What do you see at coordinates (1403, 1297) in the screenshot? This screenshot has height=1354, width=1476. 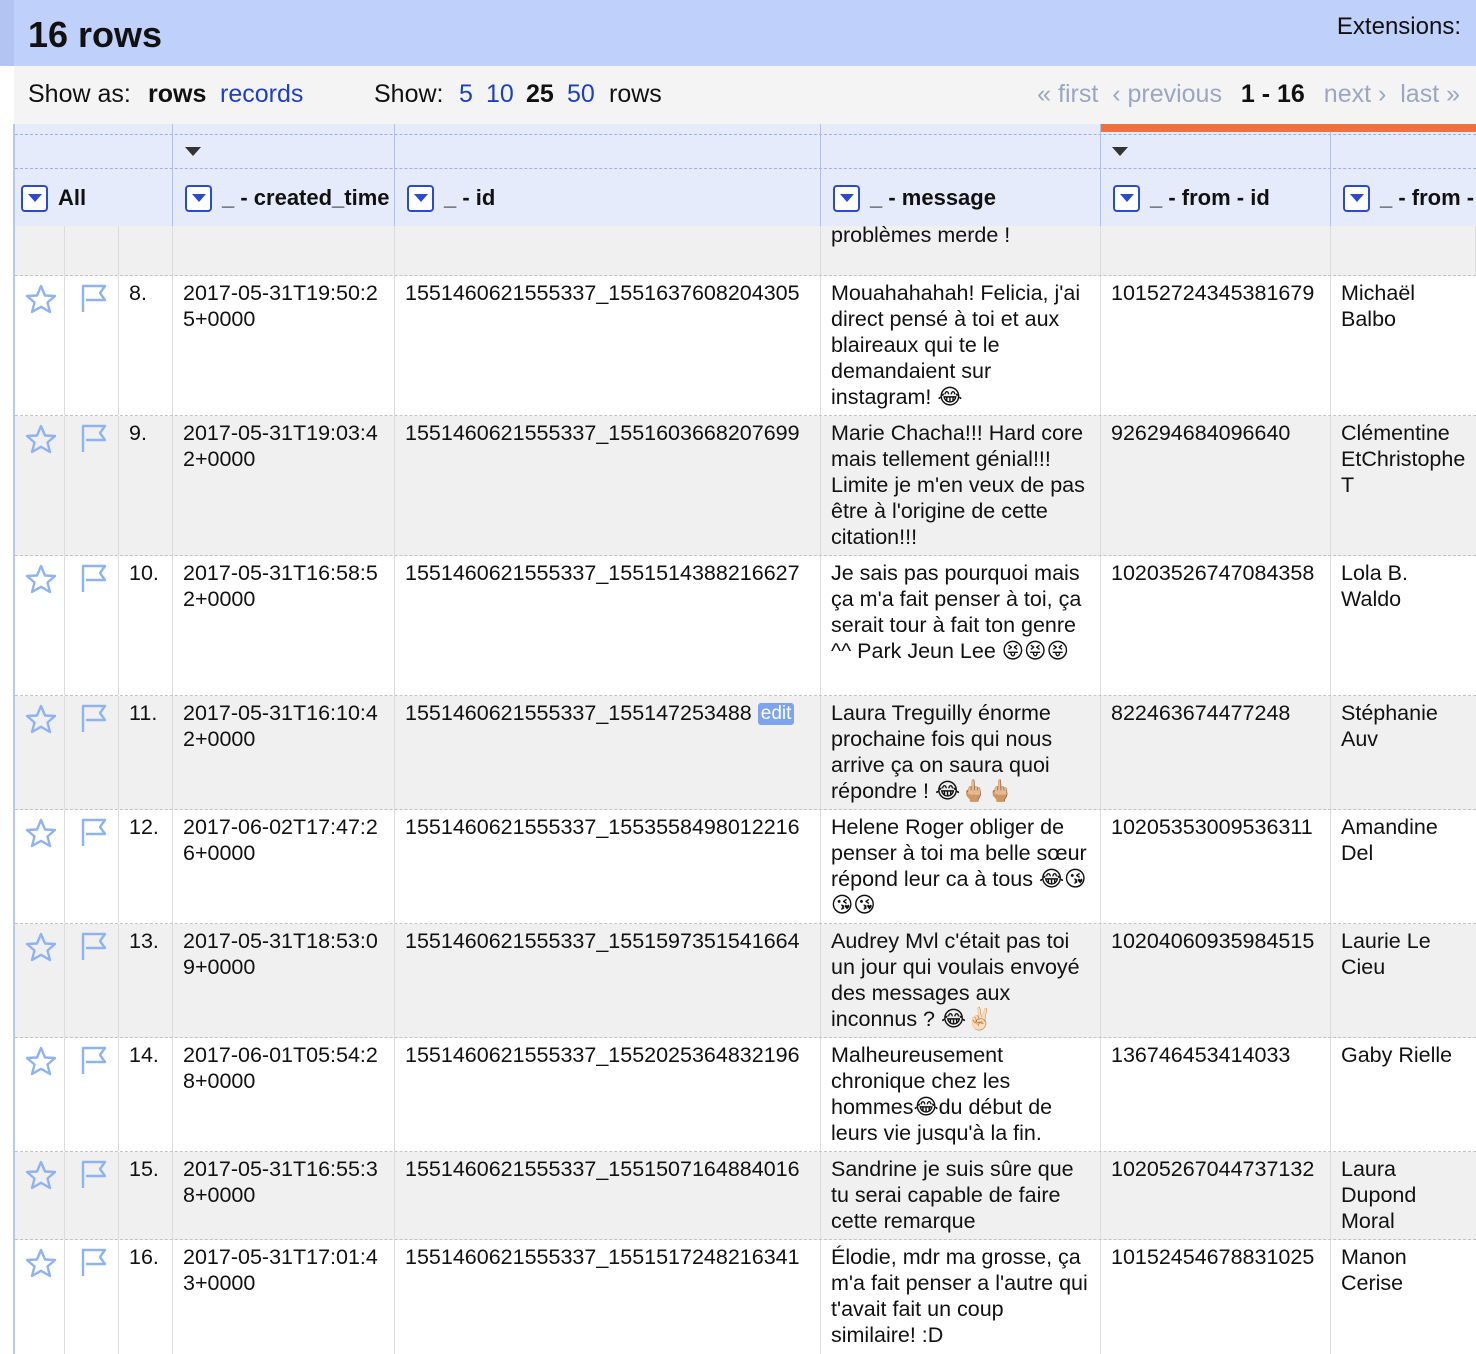 I see `from-name-cell: Manon Cerise` at bounding box center [1403, 1297].